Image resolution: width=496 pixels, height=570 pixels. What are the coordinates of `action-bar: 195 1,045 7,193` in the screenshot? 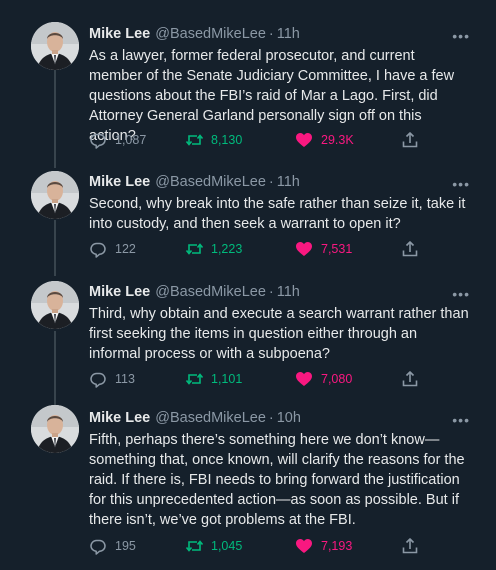 It's located at (259, 547).